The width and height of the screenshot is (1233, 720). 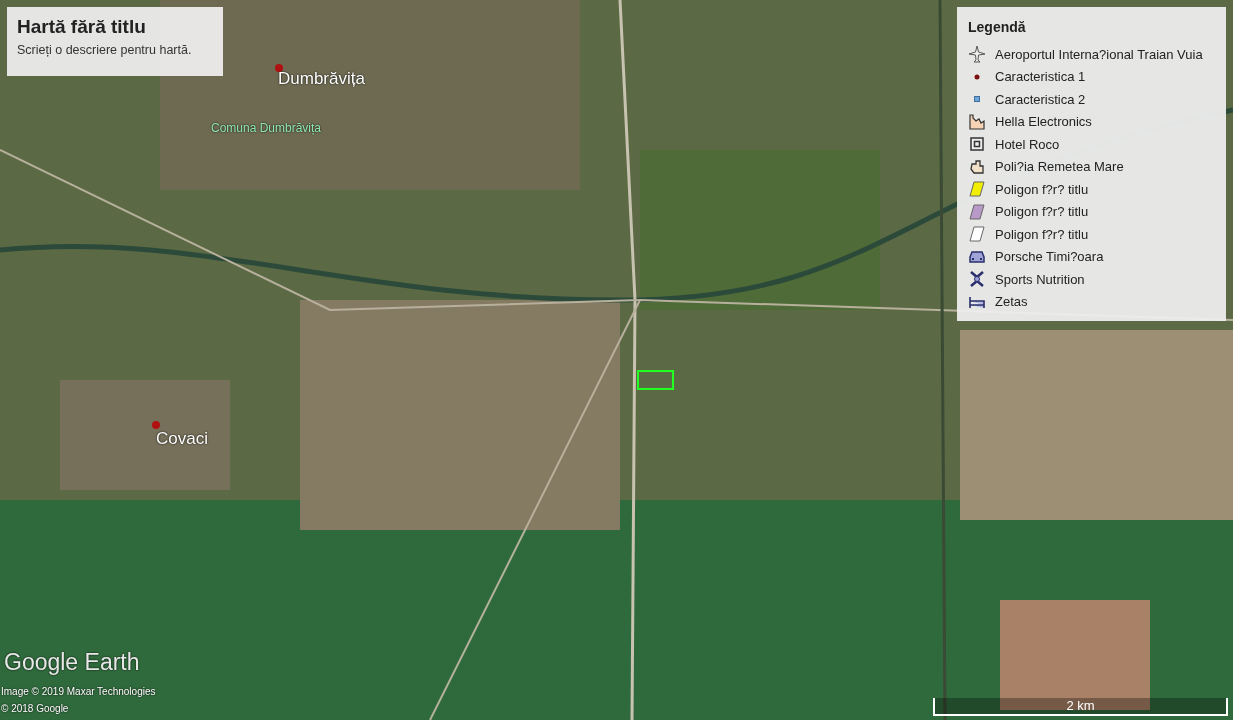 What do you see at coordinates (82, 26) in the screenshot?
I see `map-title: Hartă fără titlu` at bounding box center [82, 26].